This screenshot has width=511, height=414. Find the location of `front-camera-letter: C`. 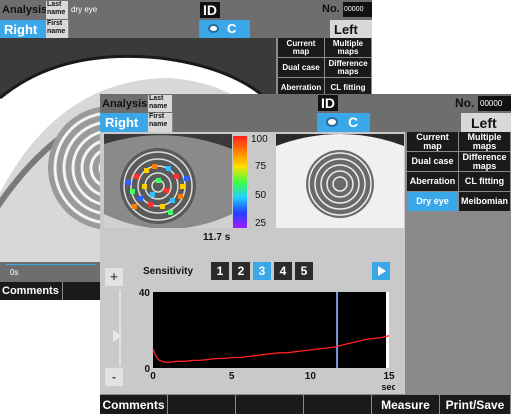

front-camera-letter: C is located at coordinates (353, 122).